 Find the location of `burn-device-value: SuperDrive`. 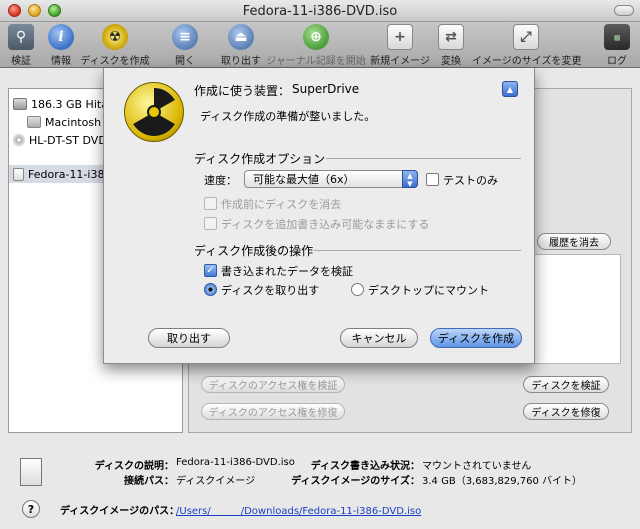

burn-device-value: SuperDrive is located at coordinates (326, 89).